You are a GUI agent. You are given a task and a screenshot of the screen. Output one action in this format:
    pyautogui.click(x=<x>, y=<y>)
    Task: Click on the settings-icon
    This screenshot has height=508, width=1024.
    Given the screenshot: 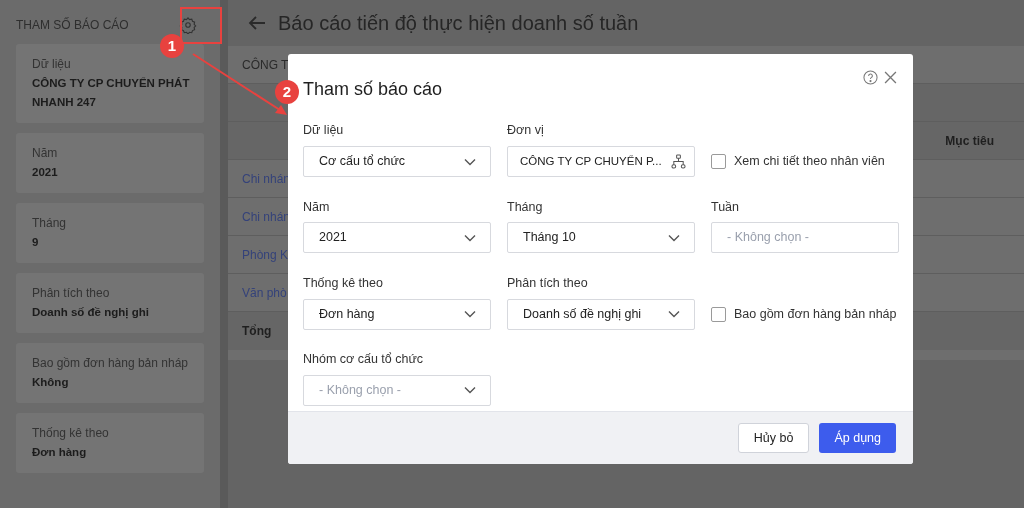 What is the action you would take?
    pyautogui.click(x=188, y=25)
    